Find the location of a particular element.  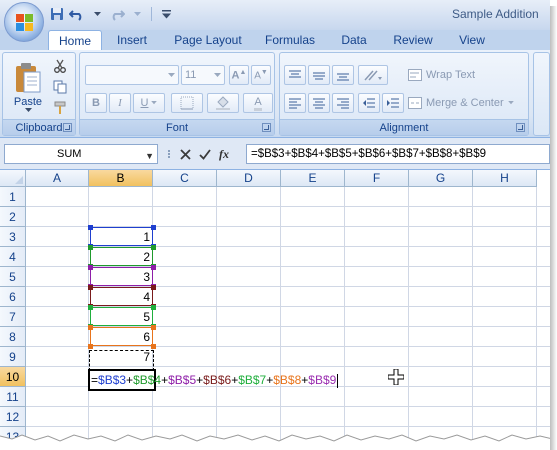

alignment-dialog-launcher is located at coordinates (520, 127).